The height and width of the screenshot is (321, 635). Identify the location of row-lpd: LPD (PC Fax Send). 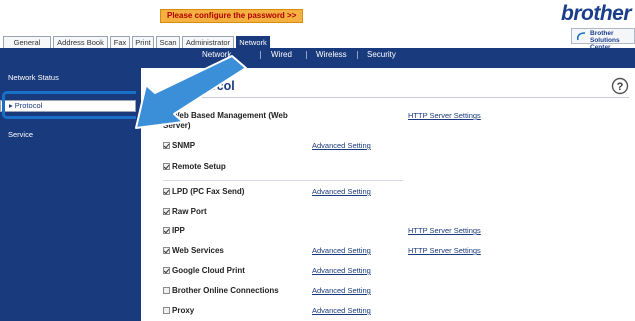
(203, 192).